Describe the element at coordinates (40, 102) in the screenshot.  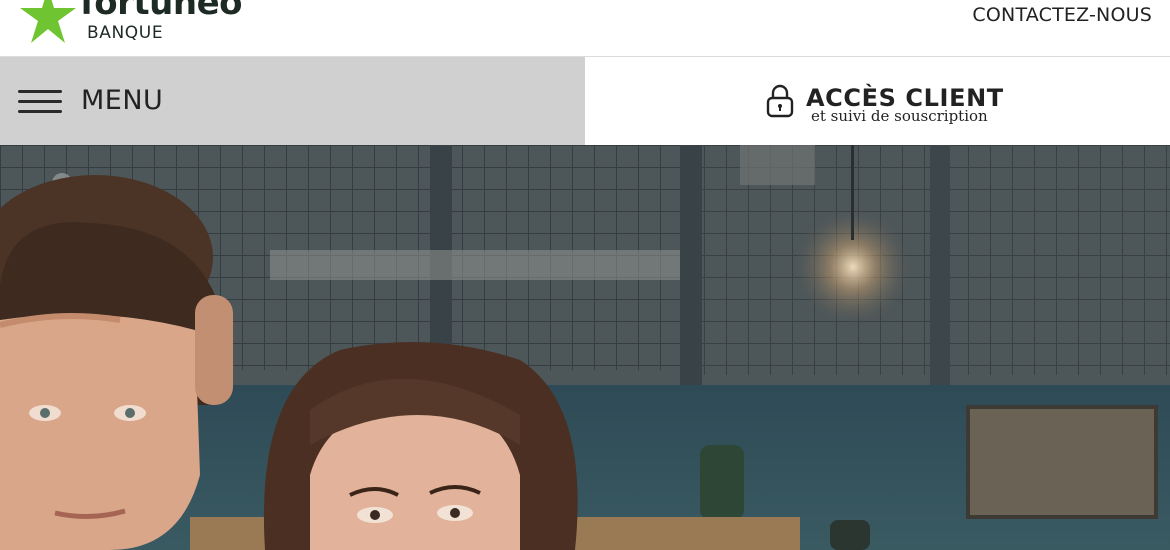
I see `hamburger-icon` at that location.